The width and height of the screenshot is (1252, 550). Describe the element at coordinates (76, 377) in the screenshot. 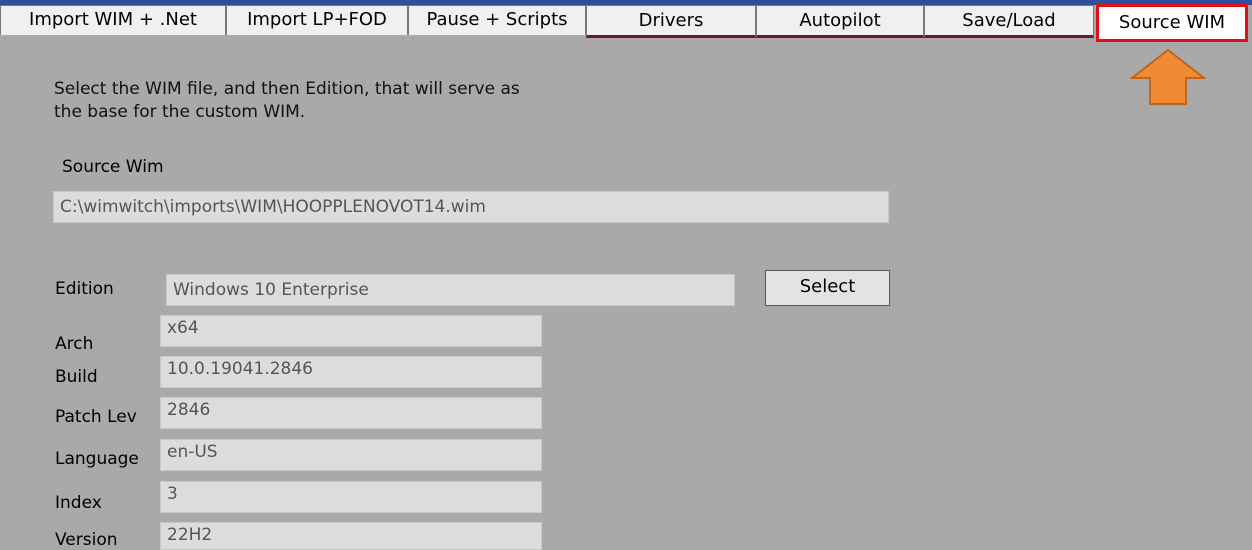

I see `build-label: Build` at that location.